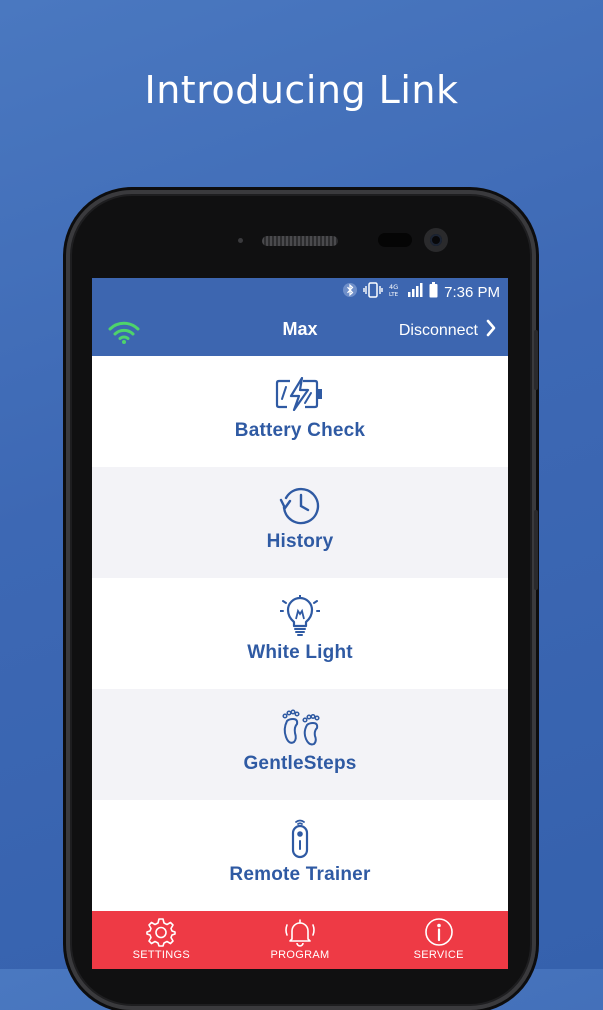 This screenshot has width=603, height=1010. I want to click on volume-button, so click(536, 360).